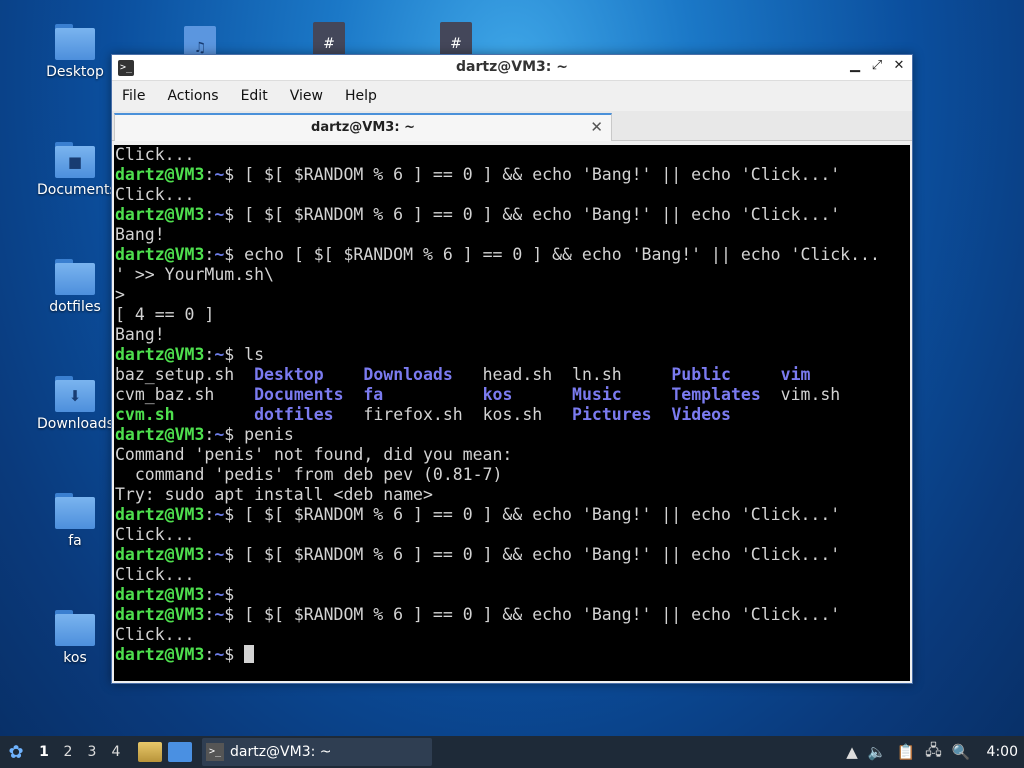 This screenshot has width=1024, height=768. What do you see at coordinates (68, 752) in the screenshot?
I see `workspace-2: 2` at bounding box center [68, 752].